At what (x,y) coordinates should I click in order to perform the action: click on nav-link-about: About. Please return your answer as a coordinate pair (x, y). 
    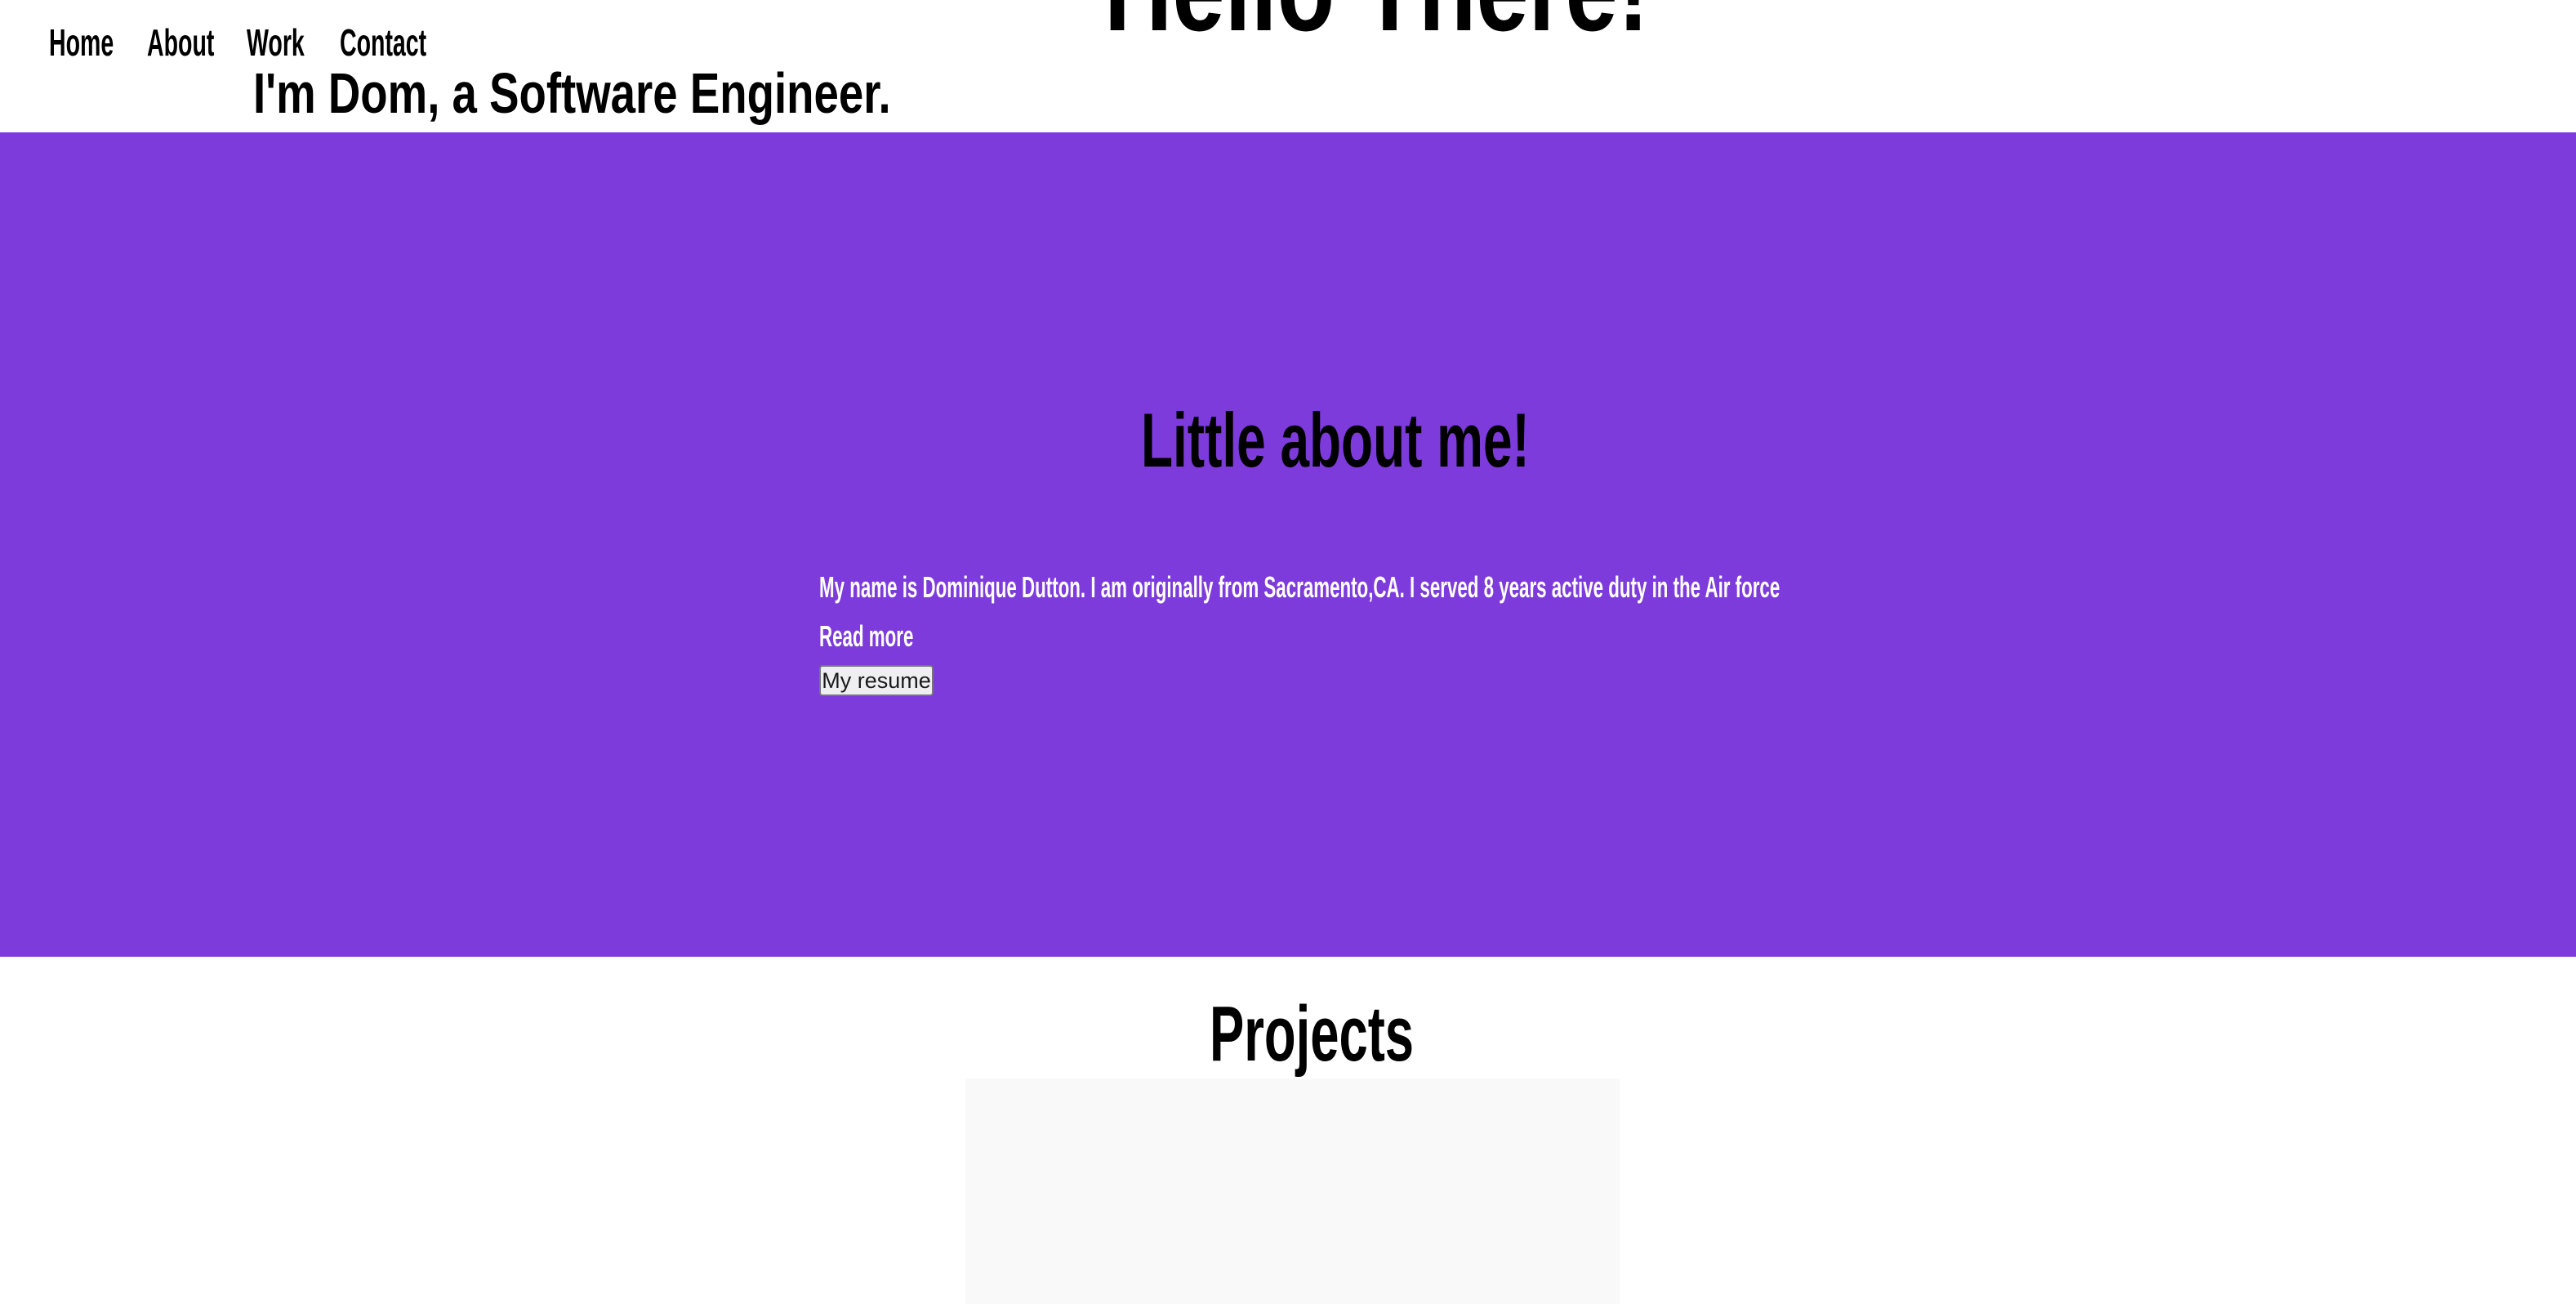
    Looking at the image, I should click on (180, 42).